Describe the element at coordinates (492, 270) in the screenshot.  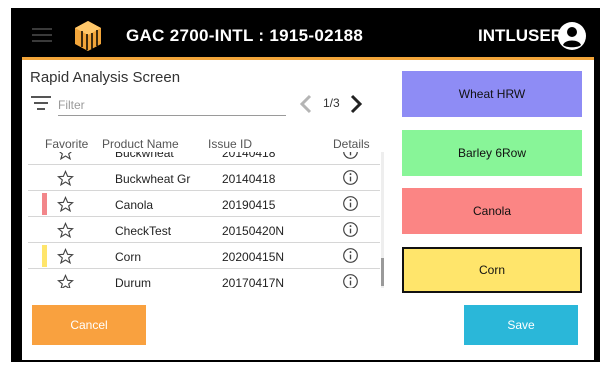
I see `product-button-corn: Corn` at that location.